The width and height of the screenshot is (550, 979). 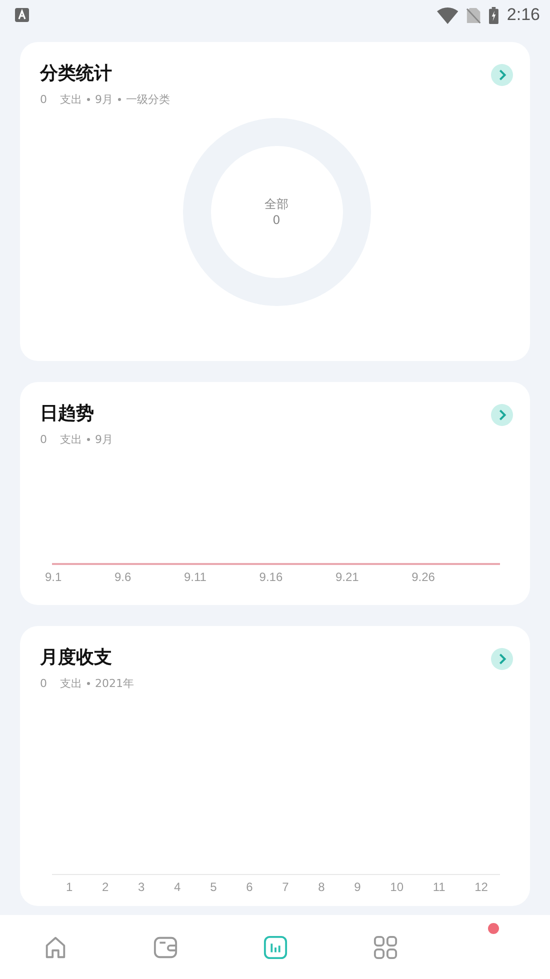 I want to click on axis-label: 2, so click(x=105, y=887).